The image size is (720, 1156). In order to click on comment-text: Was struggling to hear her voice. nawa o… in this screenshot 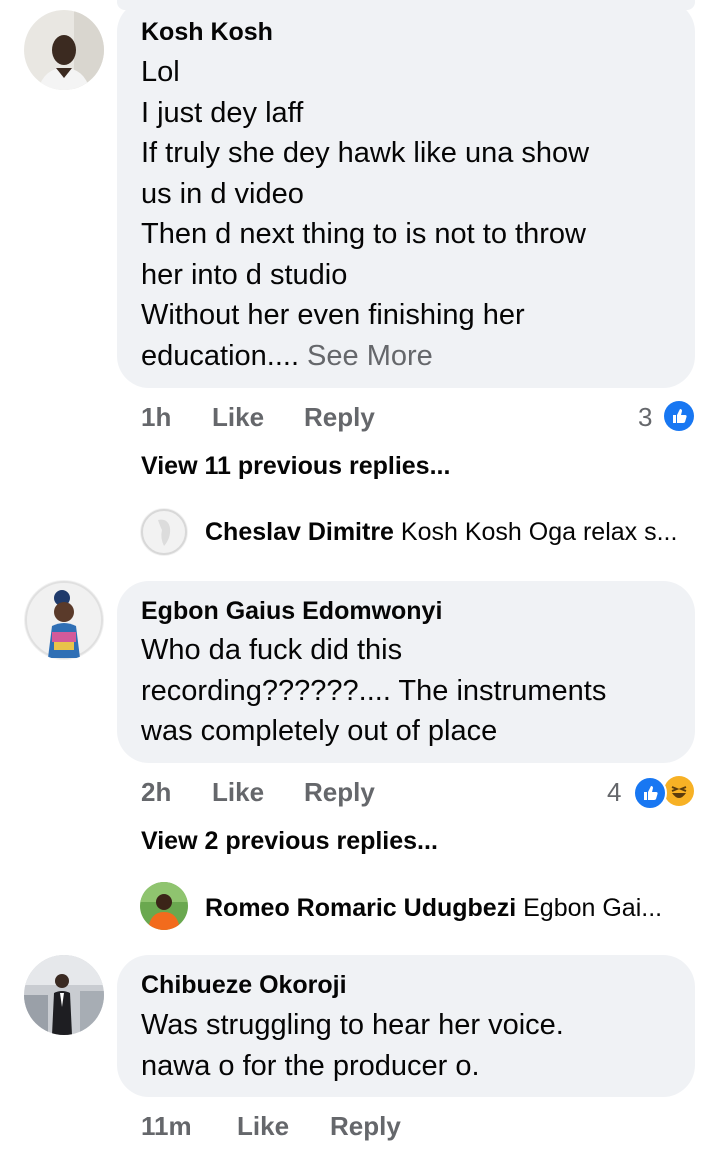, I will do `click(411, 1045)`.